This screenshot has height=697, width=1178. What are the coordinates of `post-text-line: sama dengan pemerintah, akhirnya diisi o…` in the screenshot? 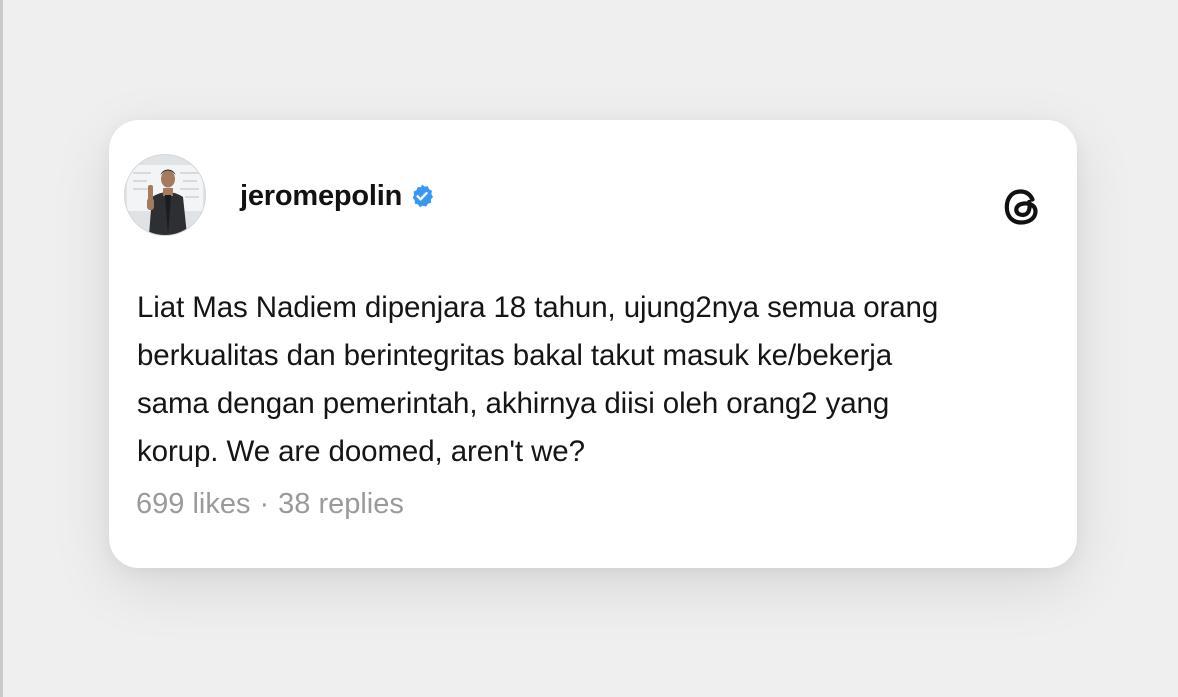 It's located at (513, 403).